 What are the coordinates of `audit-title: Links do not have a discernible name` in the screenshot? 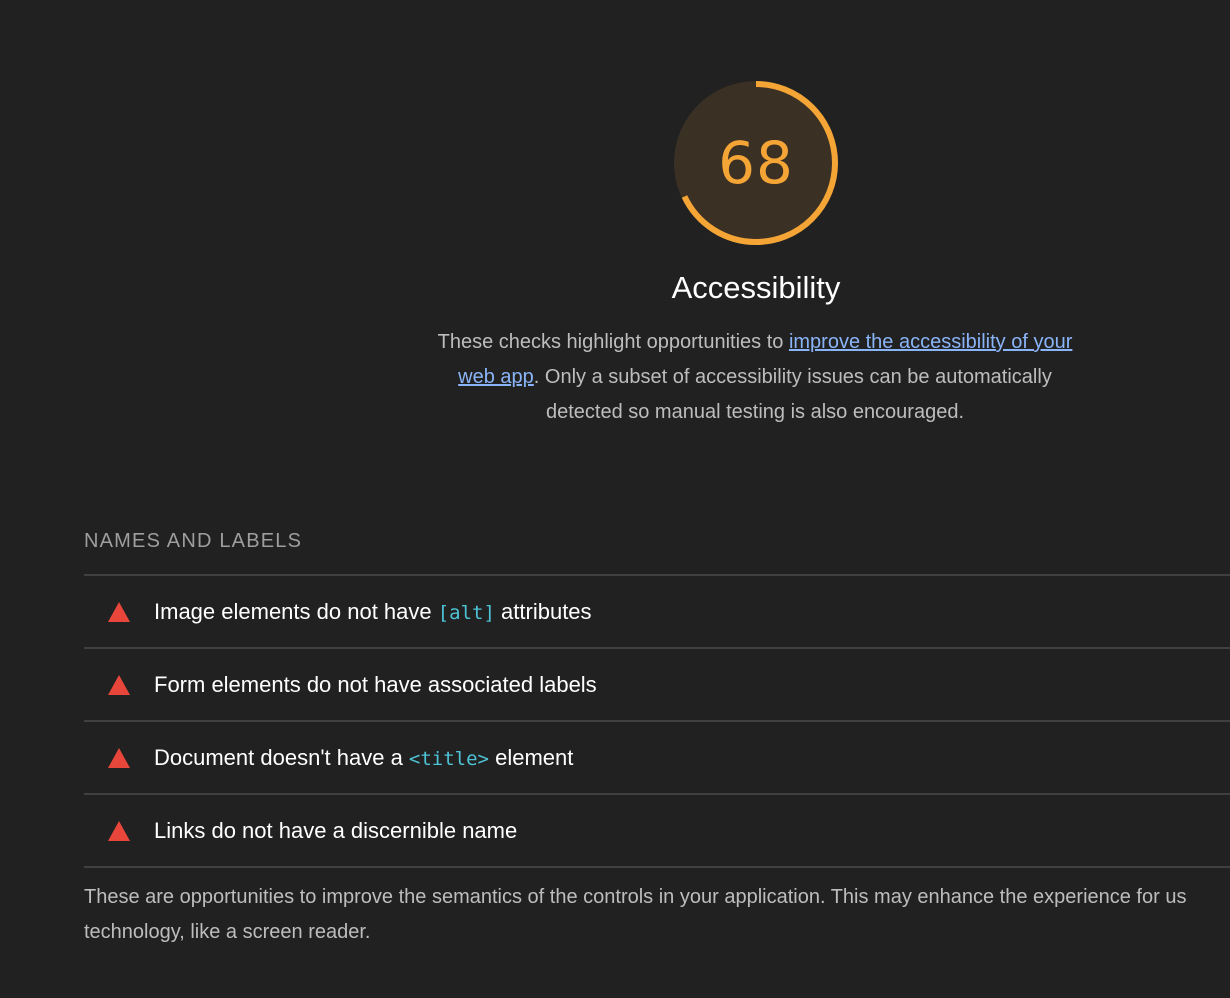 It's located at (336, 830).